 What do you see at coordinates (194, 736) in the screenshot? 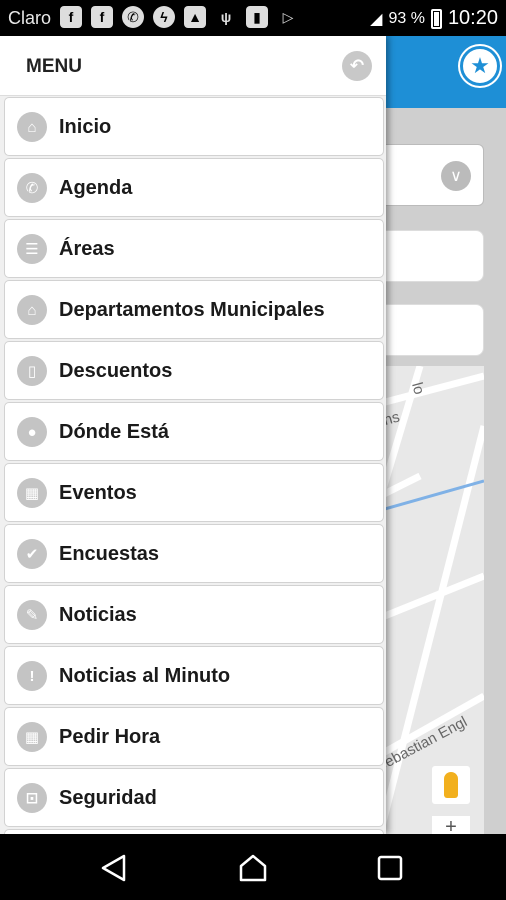
I see `menu-item-pedir-hora: ▦ Pedir Hora` at bounding box center [194, 736].